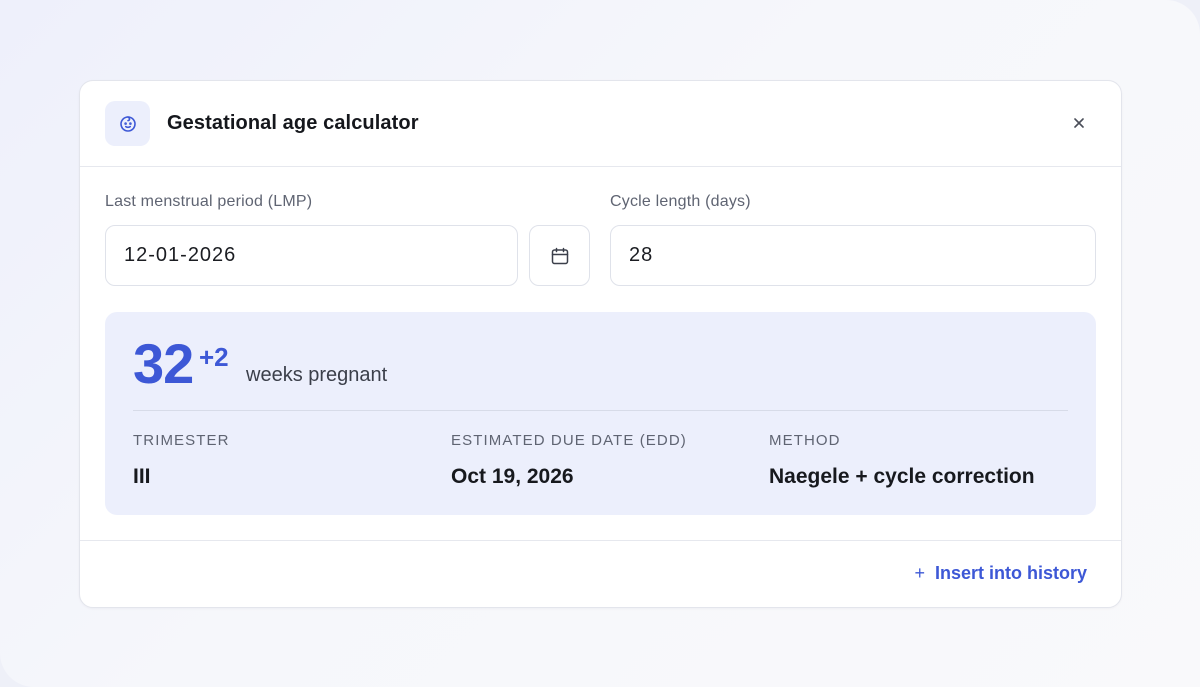  Describe the element at coordinates (680, 201) in the screenshot. I see `cycle-length-label: Cycle length (days)` at that location.